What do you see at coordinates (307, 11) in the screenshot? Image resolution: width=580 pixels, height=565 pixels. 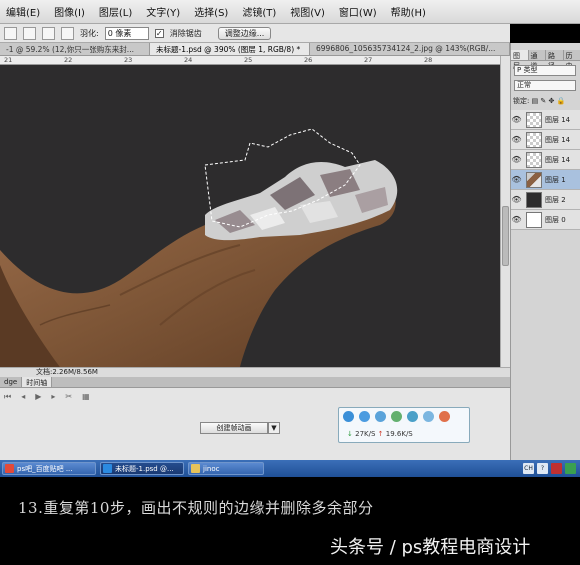 I see `menu-view: 视图(V)` at bounding box center [307, 11].